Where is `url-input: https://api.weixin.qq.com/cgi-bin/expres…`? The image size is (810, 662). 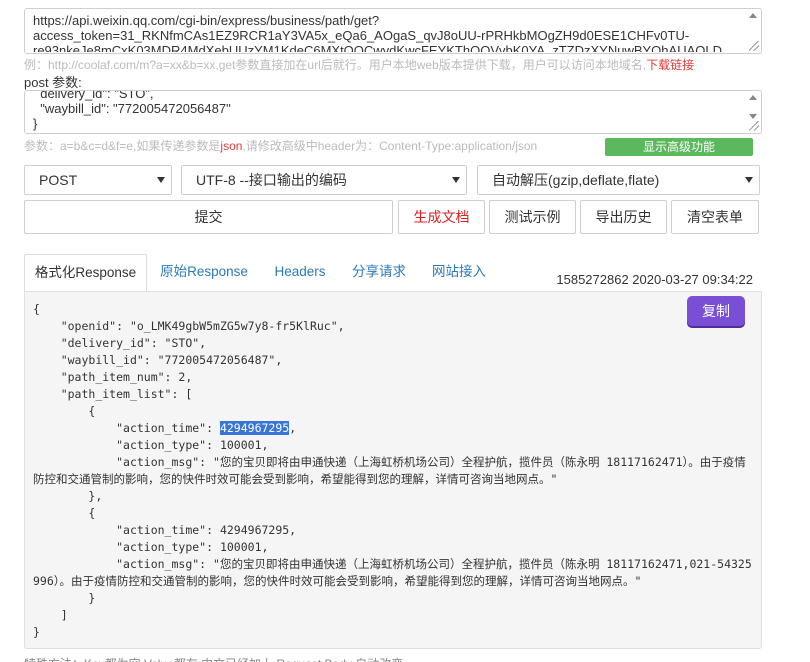 url-input: https://api.weixin.qq.com/cgi-bin/expres… is located at coordinates (393, 31).